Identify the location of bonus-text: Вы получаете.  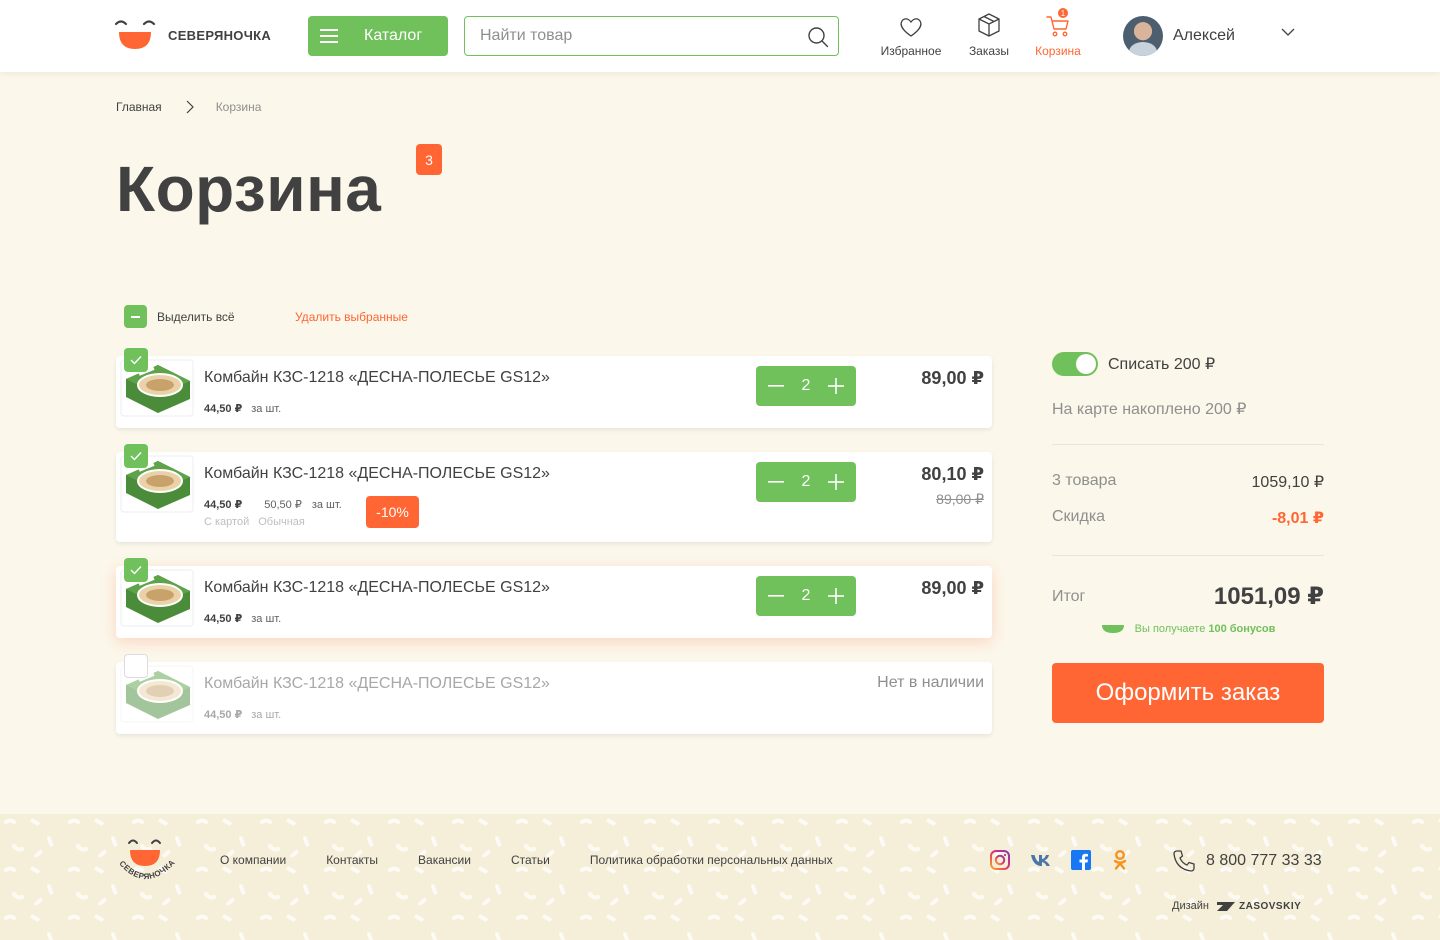
(1170, 629).